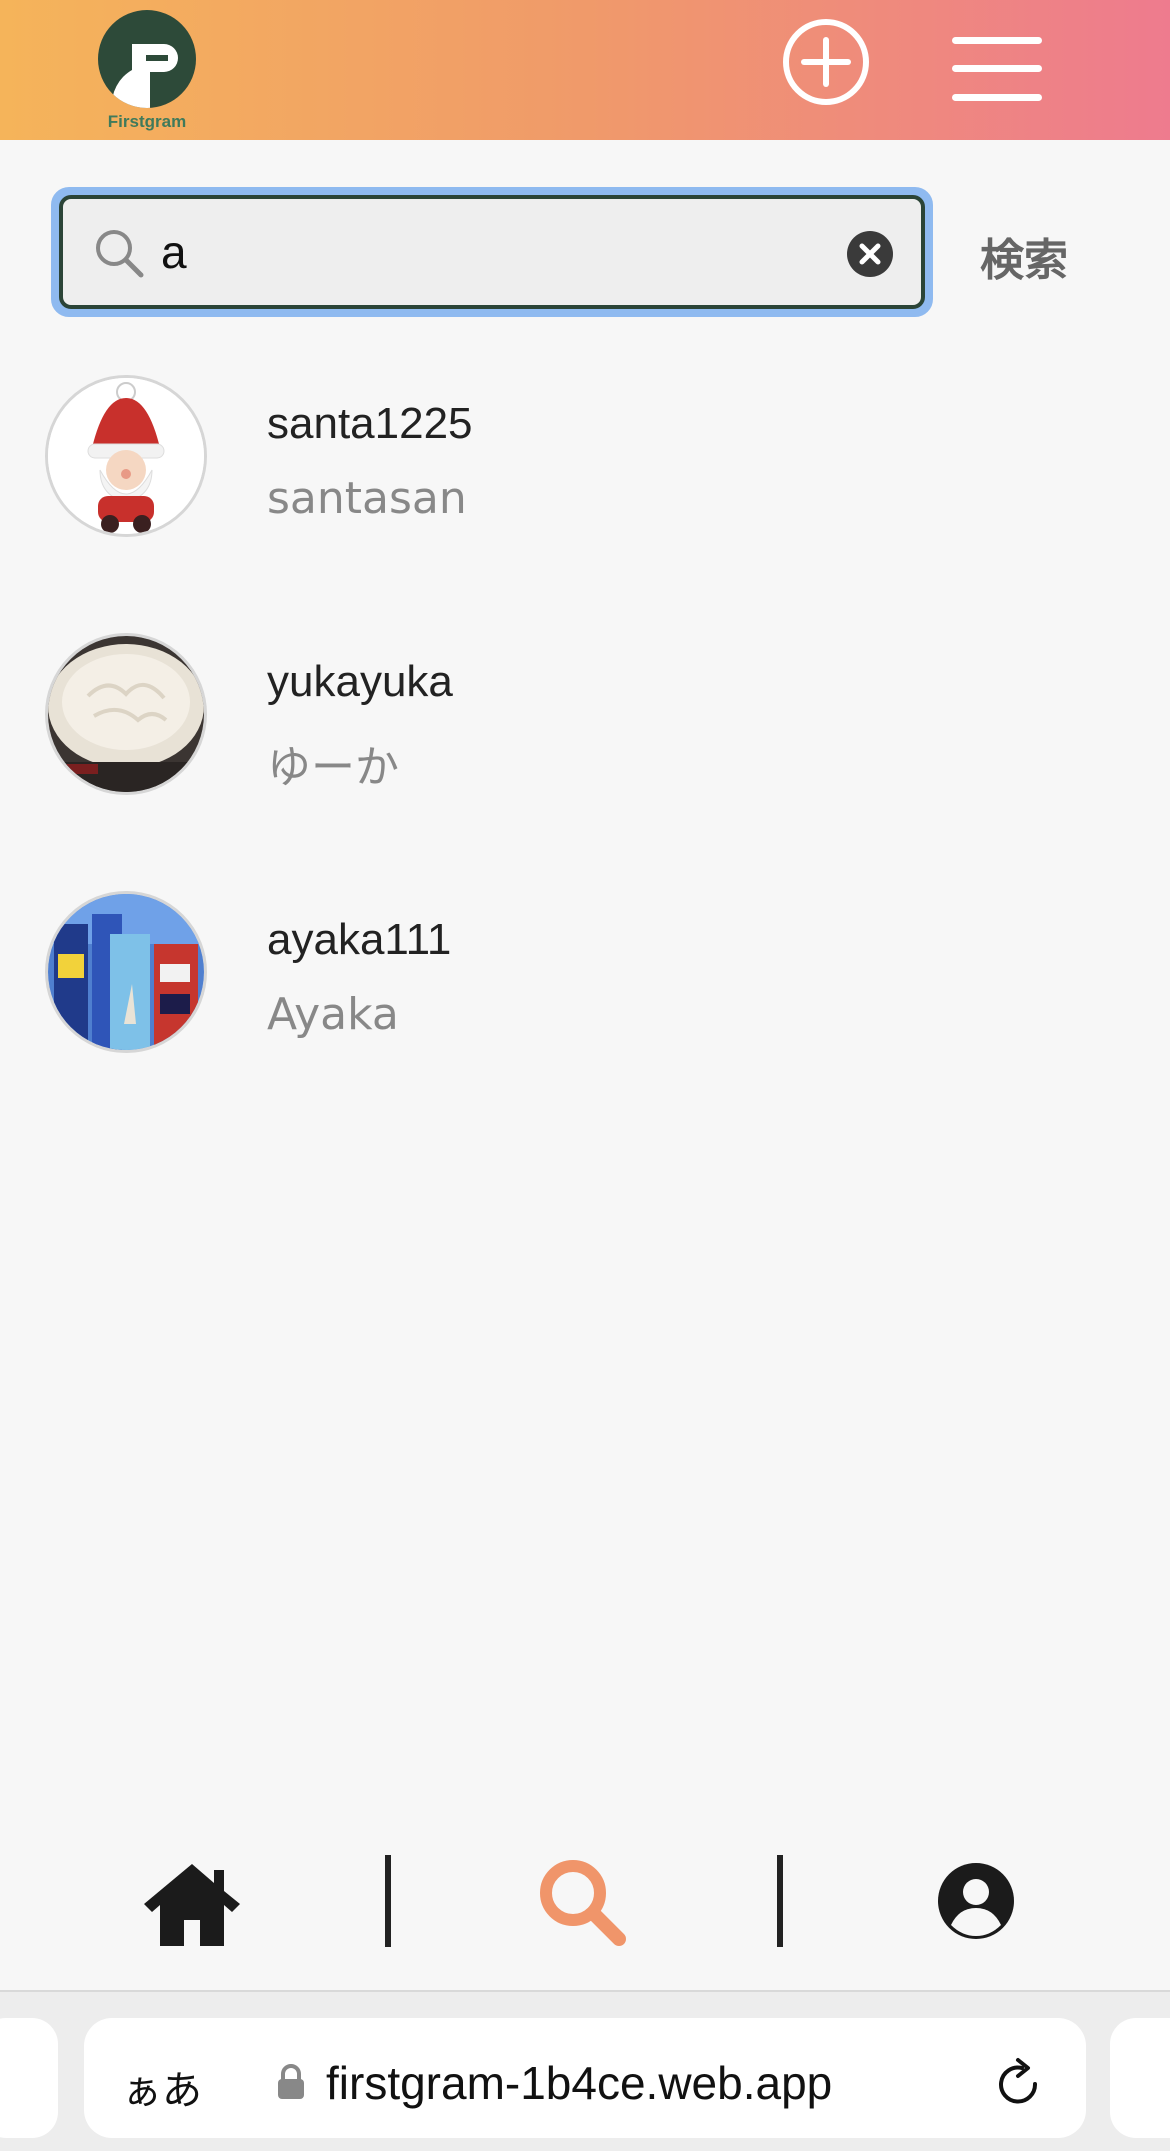 The image size is (1170, 2151). Describe the element at coordinates (126, 714) in the screenshot. I see `whipped-cream-avatar` at that location.